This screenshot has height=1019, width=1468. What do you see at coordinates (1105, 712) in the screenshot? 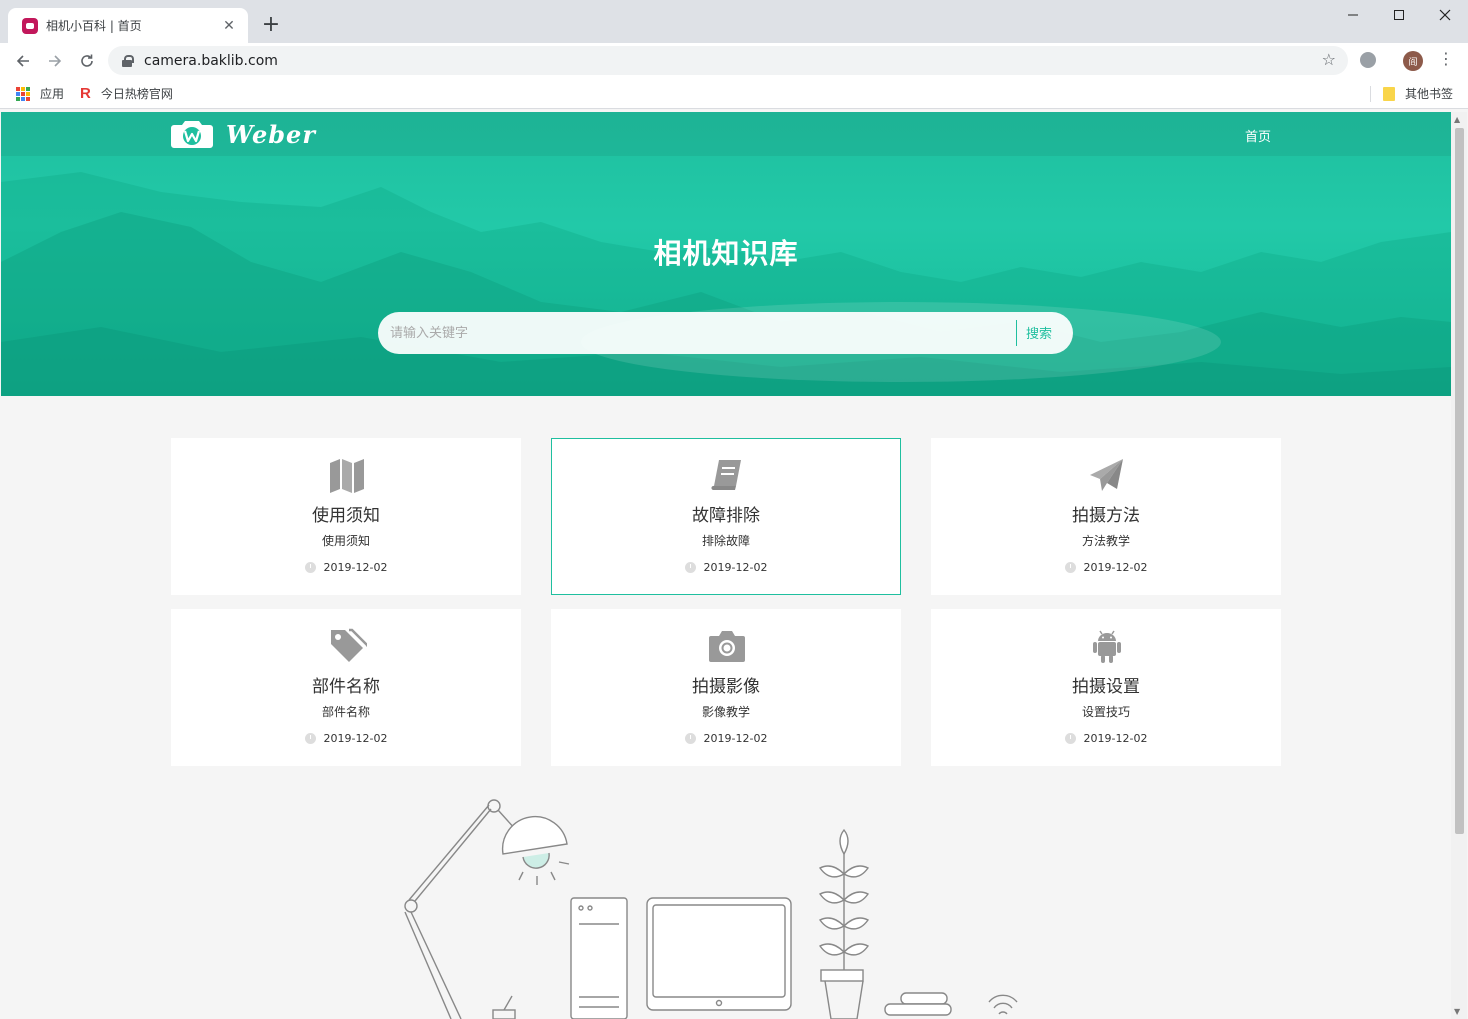
I see `card-subtitle: 设置技巧` at bounding box center [1105, 712].